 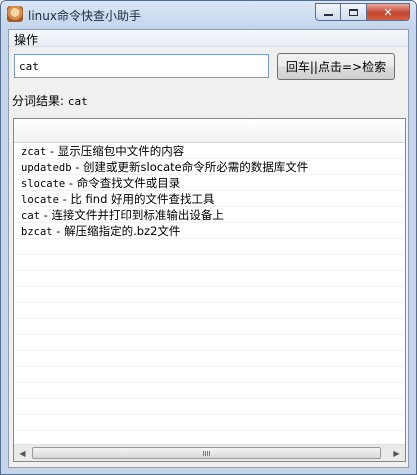 What do you see at coordinates (84, 16) in the screenshot?
I see `window-title: linux命令快查小助手` at bounding box center [84, 16].